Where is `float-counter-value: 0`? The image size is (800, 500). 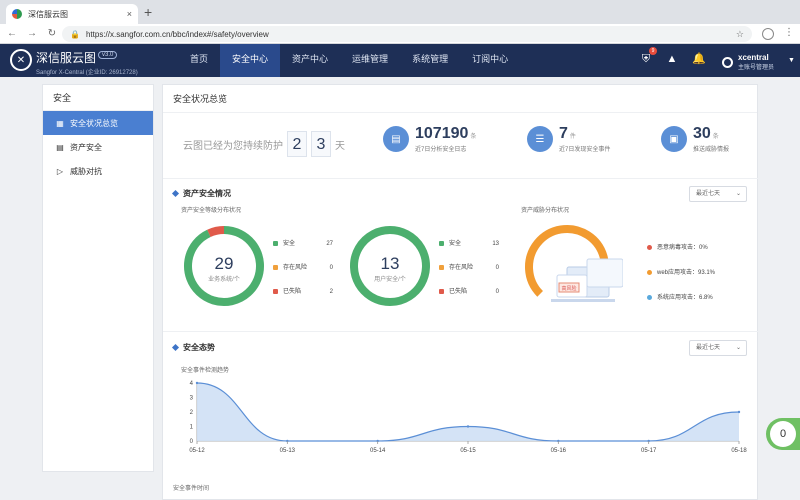
float-counter-value: 0 is located at coordinates (783, 434).